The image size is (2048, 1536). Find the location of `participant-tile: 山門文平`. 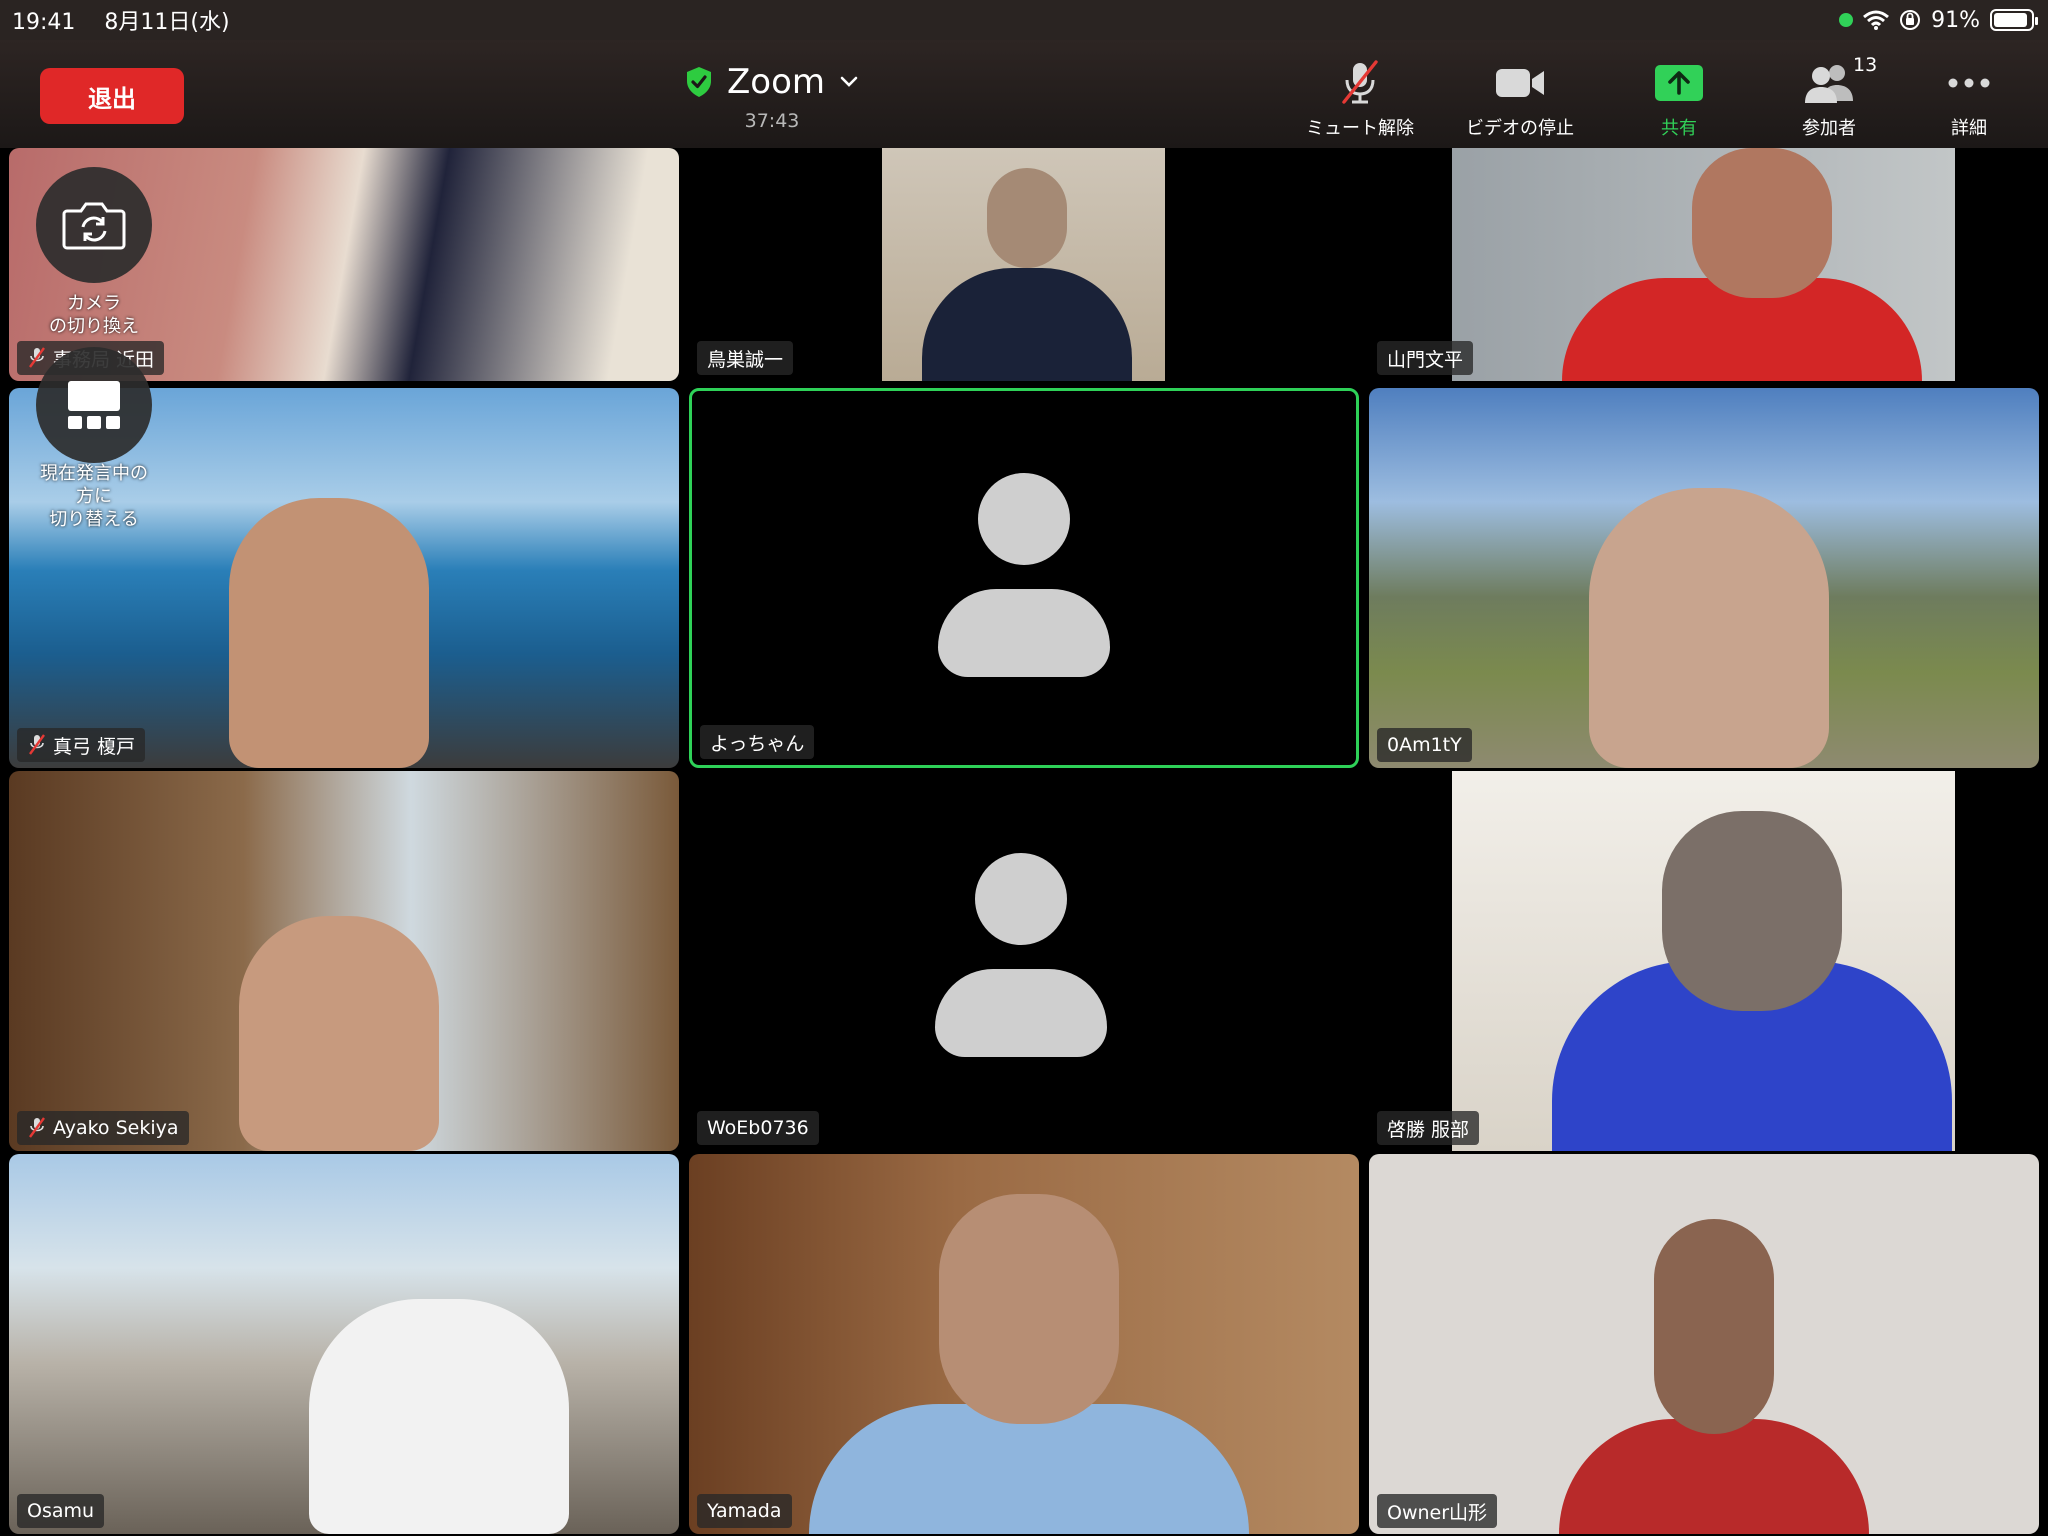

participant-tile: 山門文平 is located at coordinates (1704, 264).